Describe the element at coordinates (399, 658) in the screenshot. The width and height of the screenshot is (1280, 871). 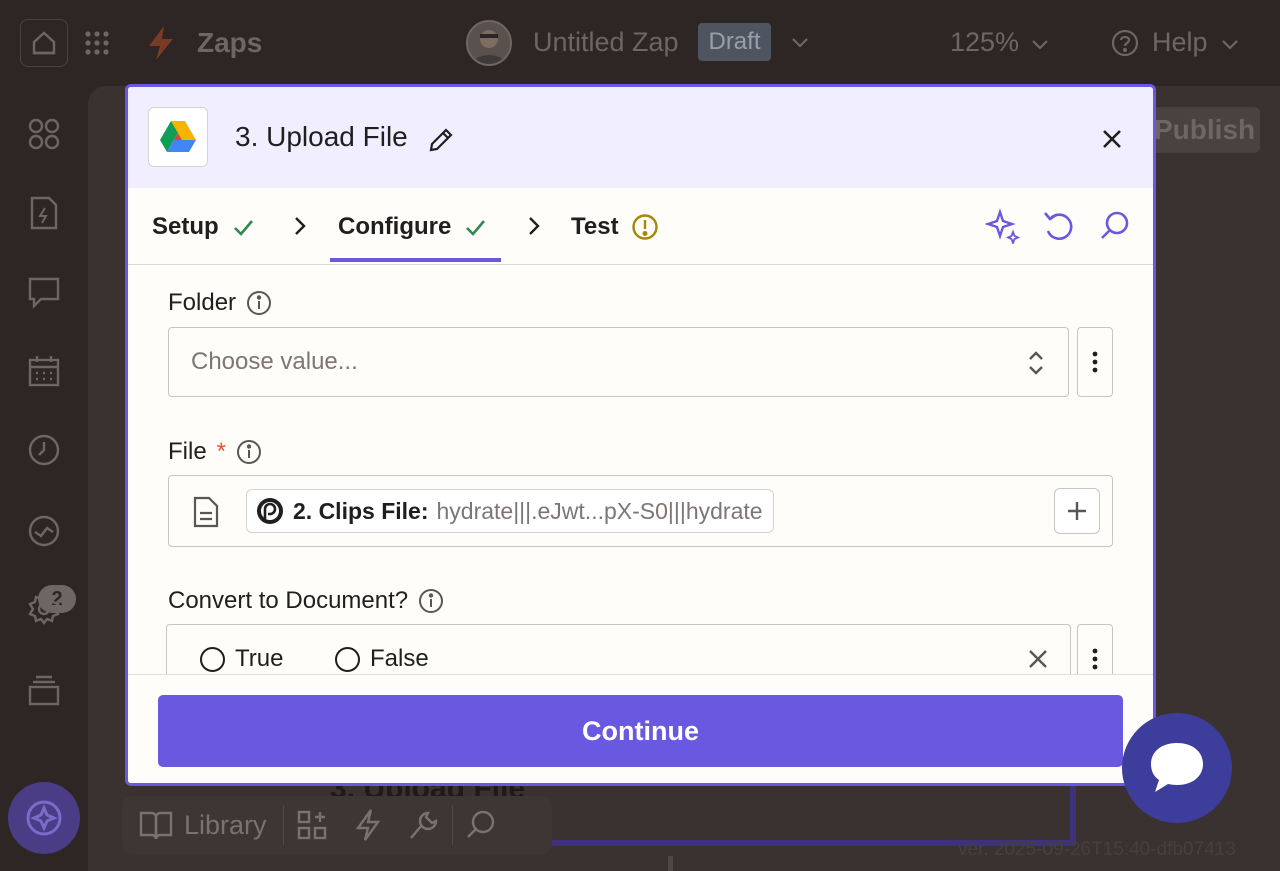
I see `radio-false-label: False` at that location.